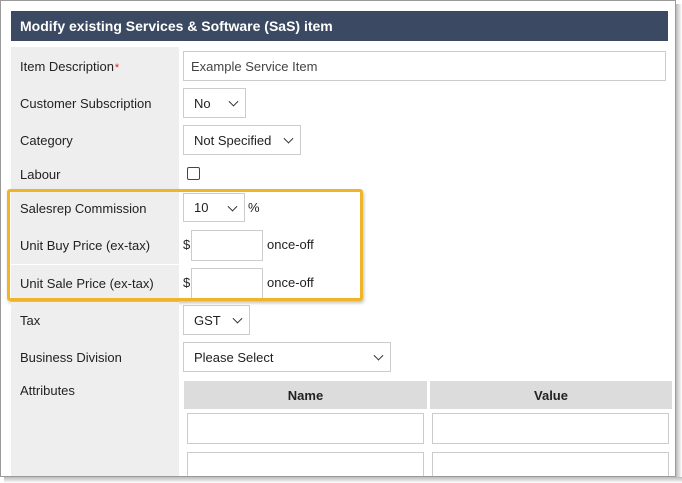  What do you see at coordinates (95, 140) in the screenshot?
I see `category-label: Category` at bounding box center [95, 140].